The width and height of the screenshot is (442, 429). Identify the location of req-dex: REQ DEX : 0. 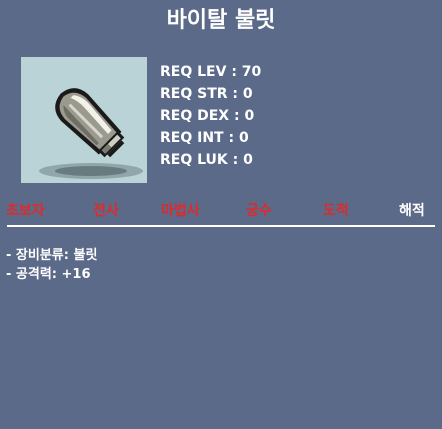
(207, 116).